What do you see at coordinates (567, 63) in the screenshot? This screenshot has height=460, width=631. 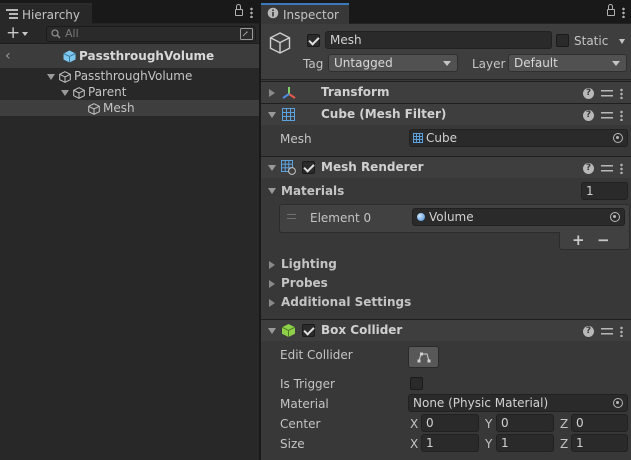 I see `layer-dropdown: Default` at bounding box center [567, 63].